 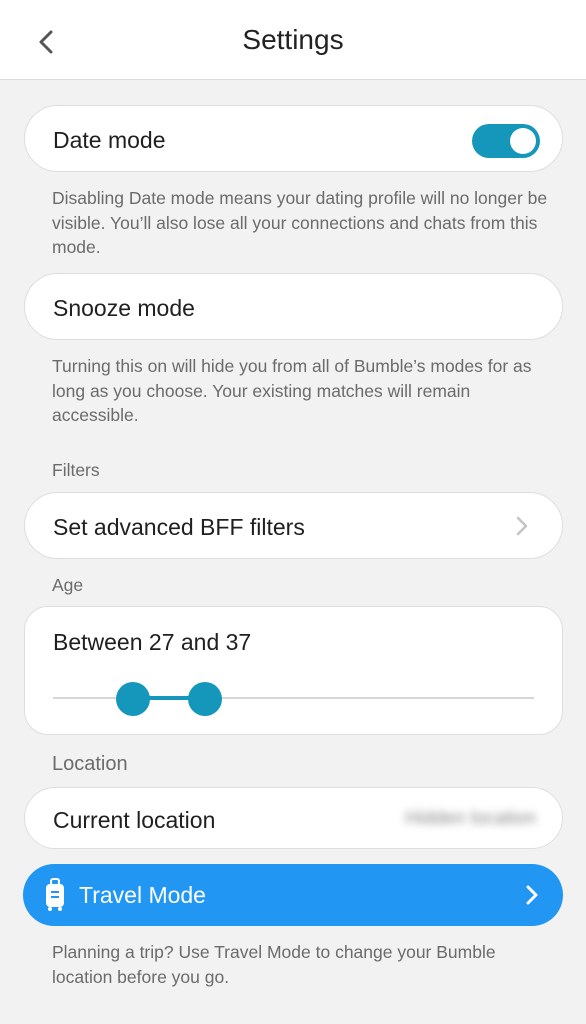 I want to click on filters-section-label: Filters, so click(x=76, y=470).